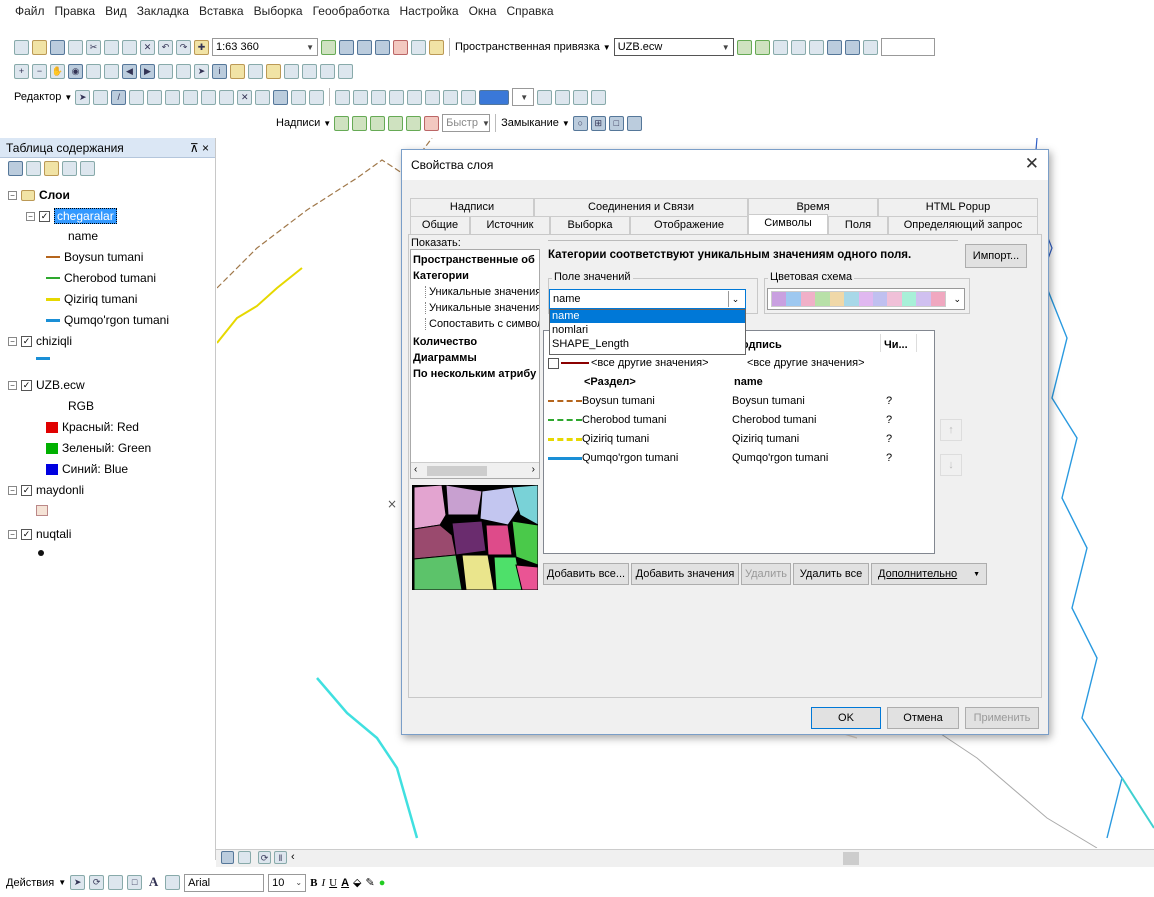 This screenshot has width=1154, height=897. Describe the element at coordinates (255, 71) in the screenshot. I see `html-popup-icon` at that location.